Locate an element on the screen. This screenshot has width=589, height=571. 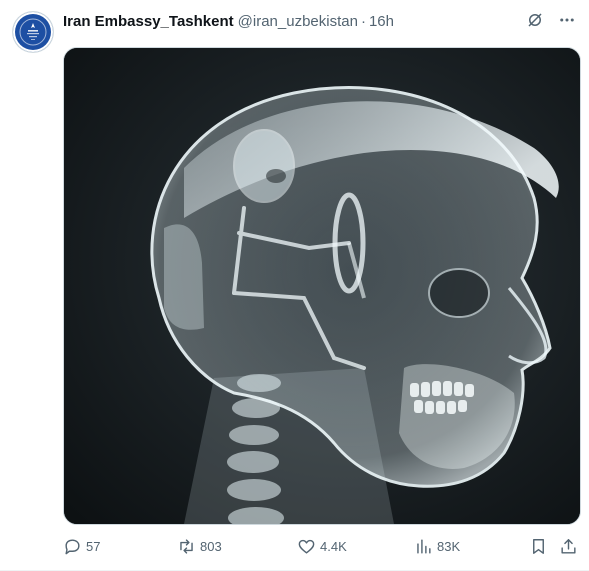
repost-count: 803 is located at coordinates (211, 546).